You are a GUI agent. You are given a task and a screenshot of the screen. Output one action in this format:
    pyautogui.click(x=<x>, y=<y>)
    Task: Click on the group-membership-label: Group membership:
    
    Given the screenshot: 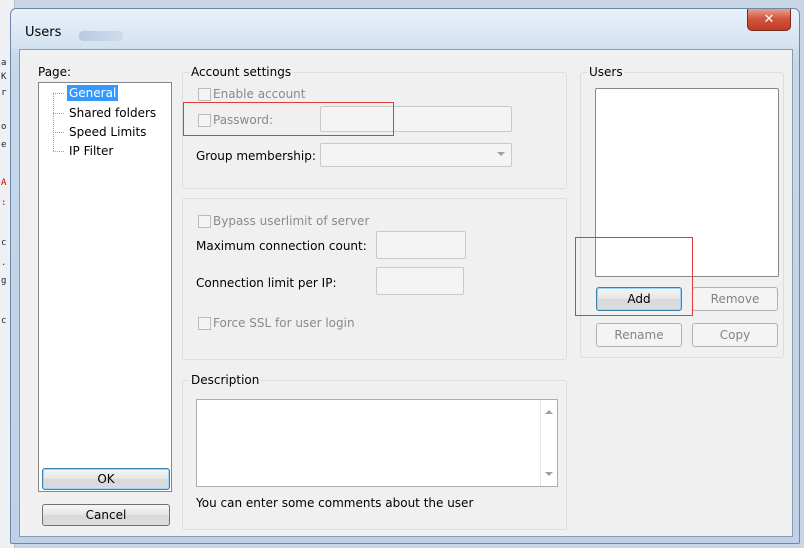 What is the action you would take?
    pyautogui.click(x=256, y=156)
    